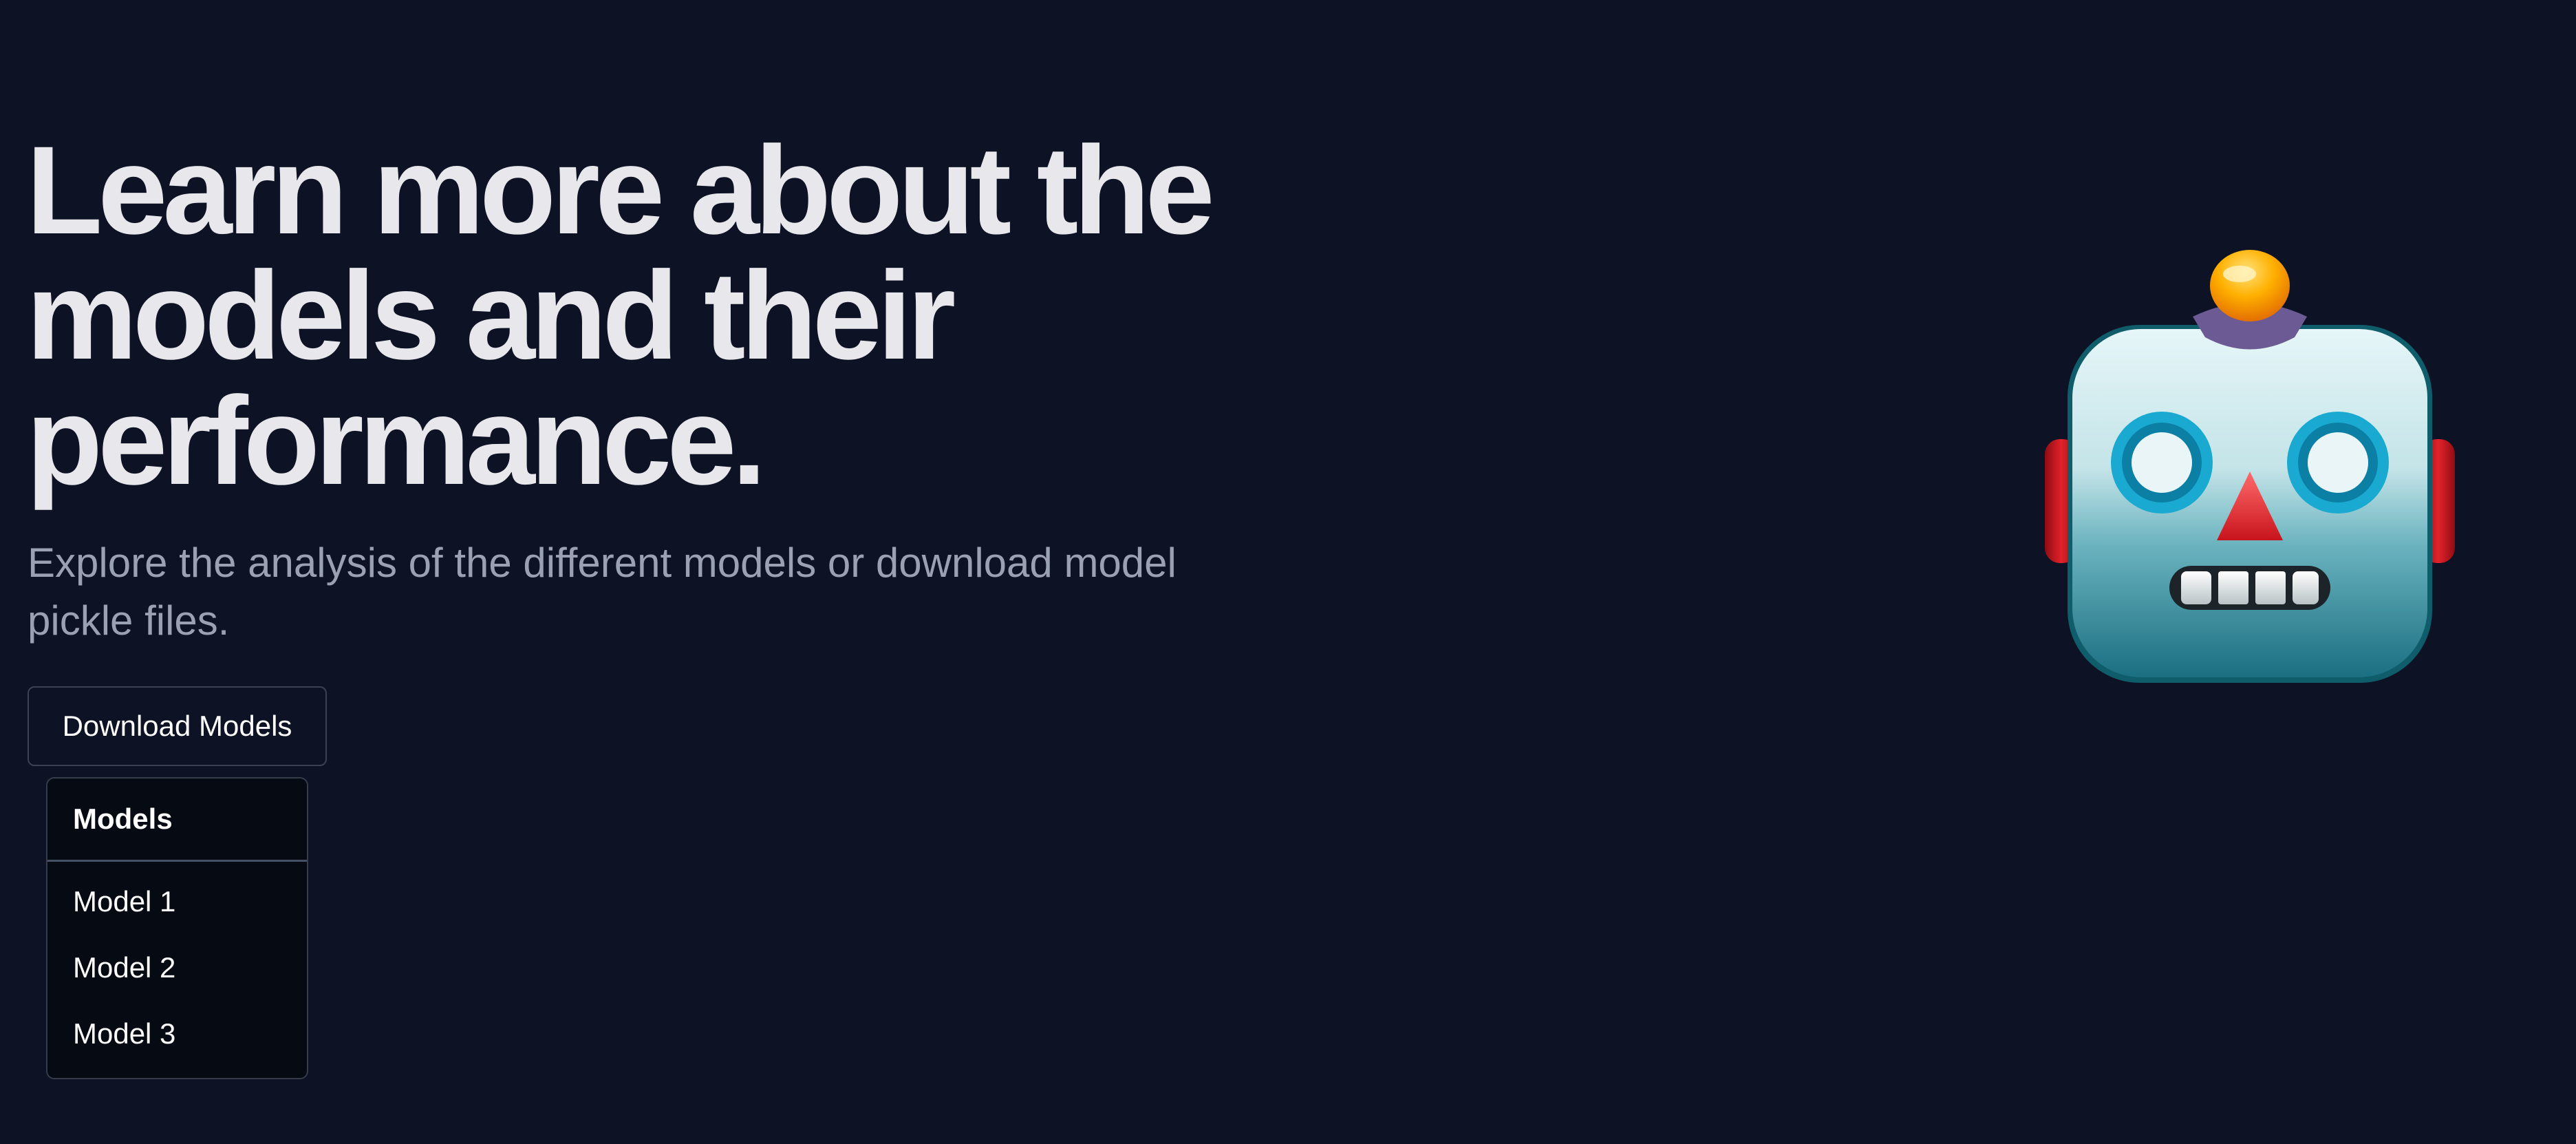 This screenshot has height=1144, width=2576. I want to click on models-dropdown-menu: Models Model 1 Model 2 Model 3, so click(177, 928).